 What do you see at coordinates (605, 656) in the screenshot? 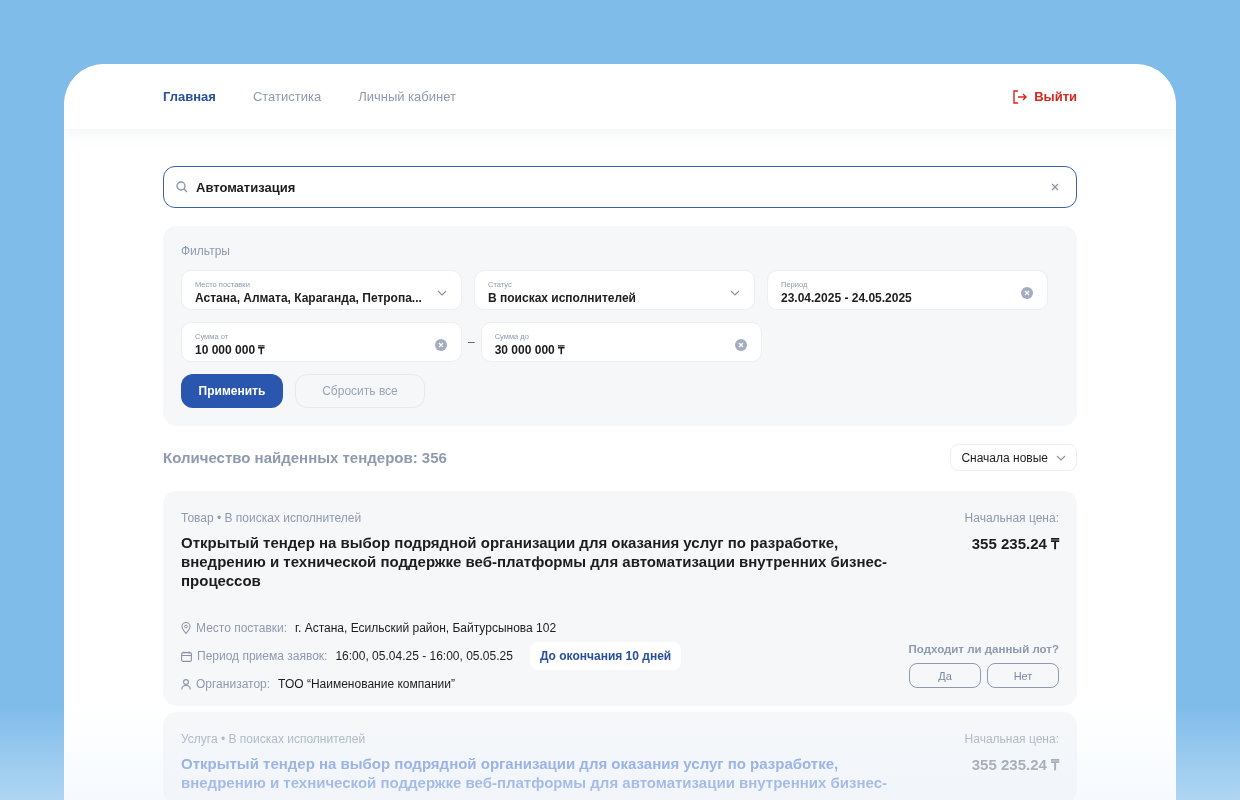
I see `deadline-badge: До окончания 10 дней` at bounding box center [605, 656].